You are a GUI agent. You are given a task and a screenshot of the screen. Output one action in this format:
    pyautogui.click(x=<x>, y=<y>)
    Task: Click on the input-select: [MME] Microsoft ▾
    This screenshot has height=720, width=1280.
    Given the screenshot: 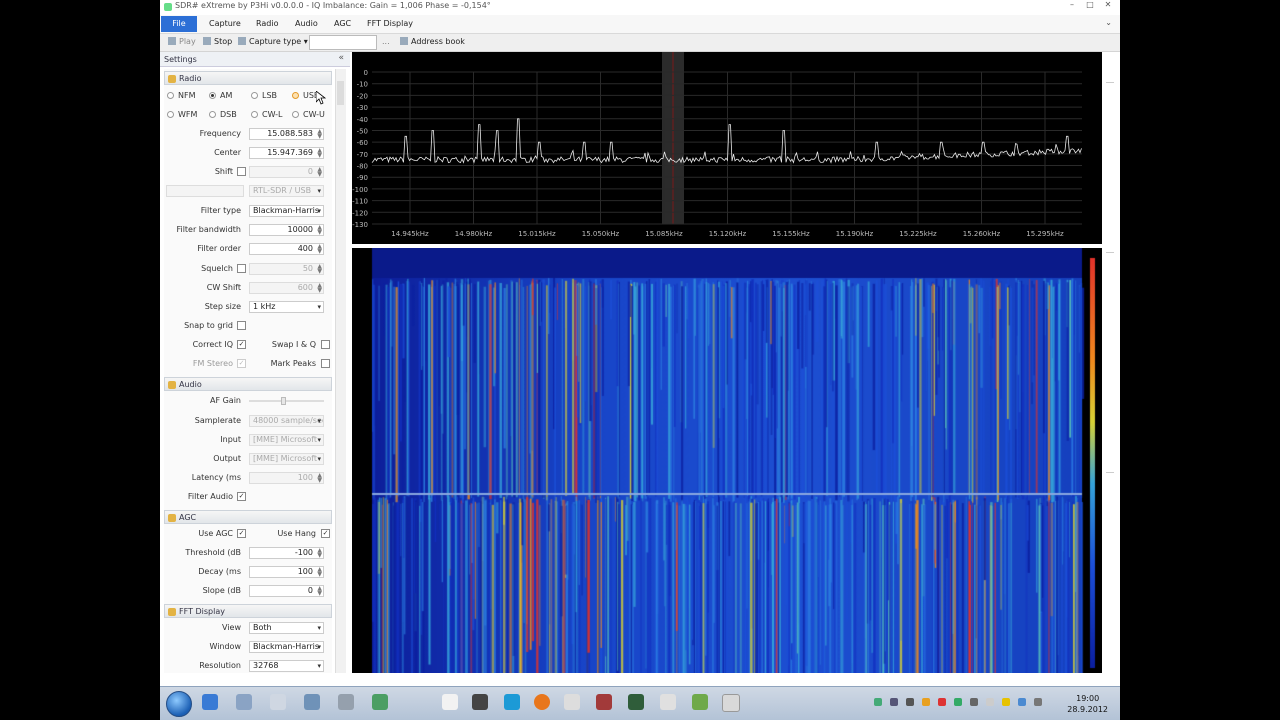 What is the action you would take?
    pyautogui.click(x=286, y=440)
    